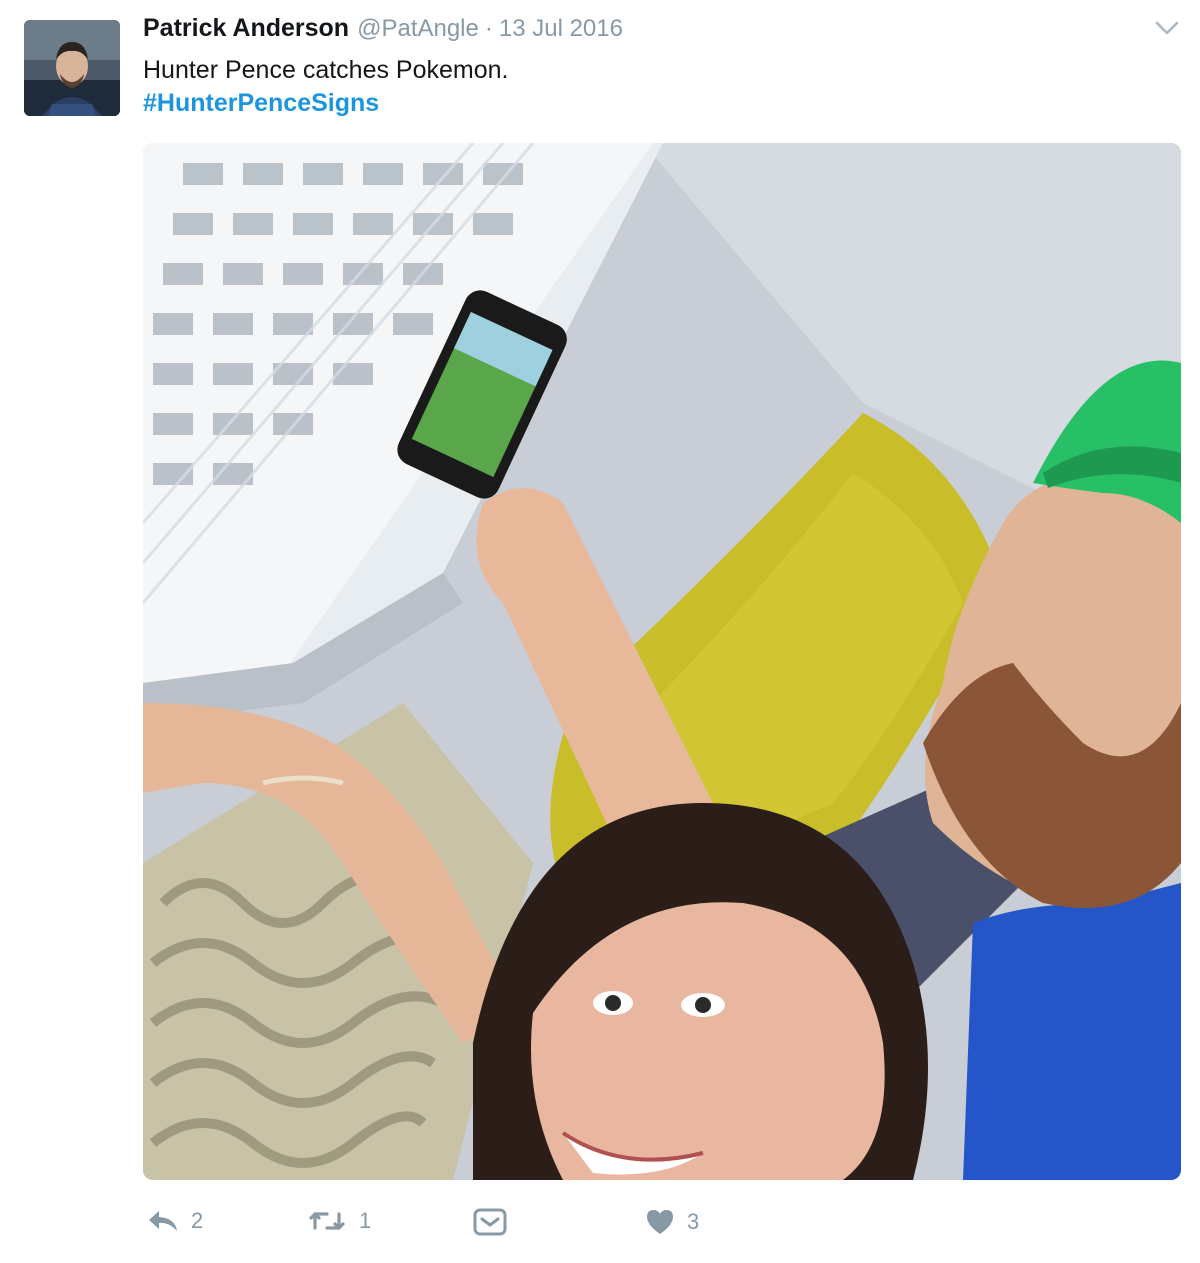  I want to click on direct-message-button, so click(490, 1222).